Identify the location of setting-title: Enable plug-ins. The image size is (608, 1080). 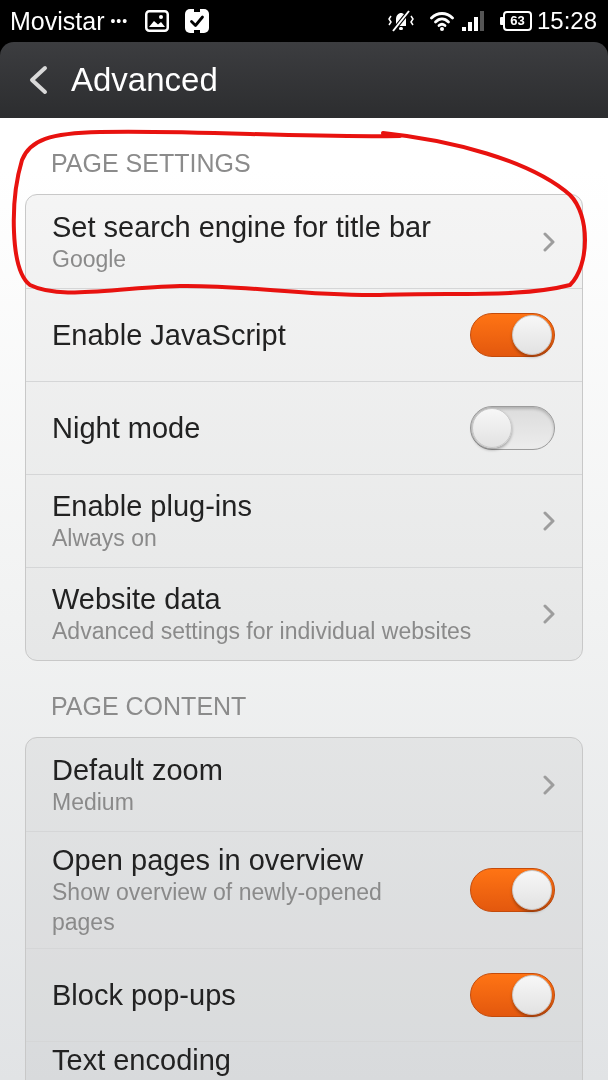
(152, 506).